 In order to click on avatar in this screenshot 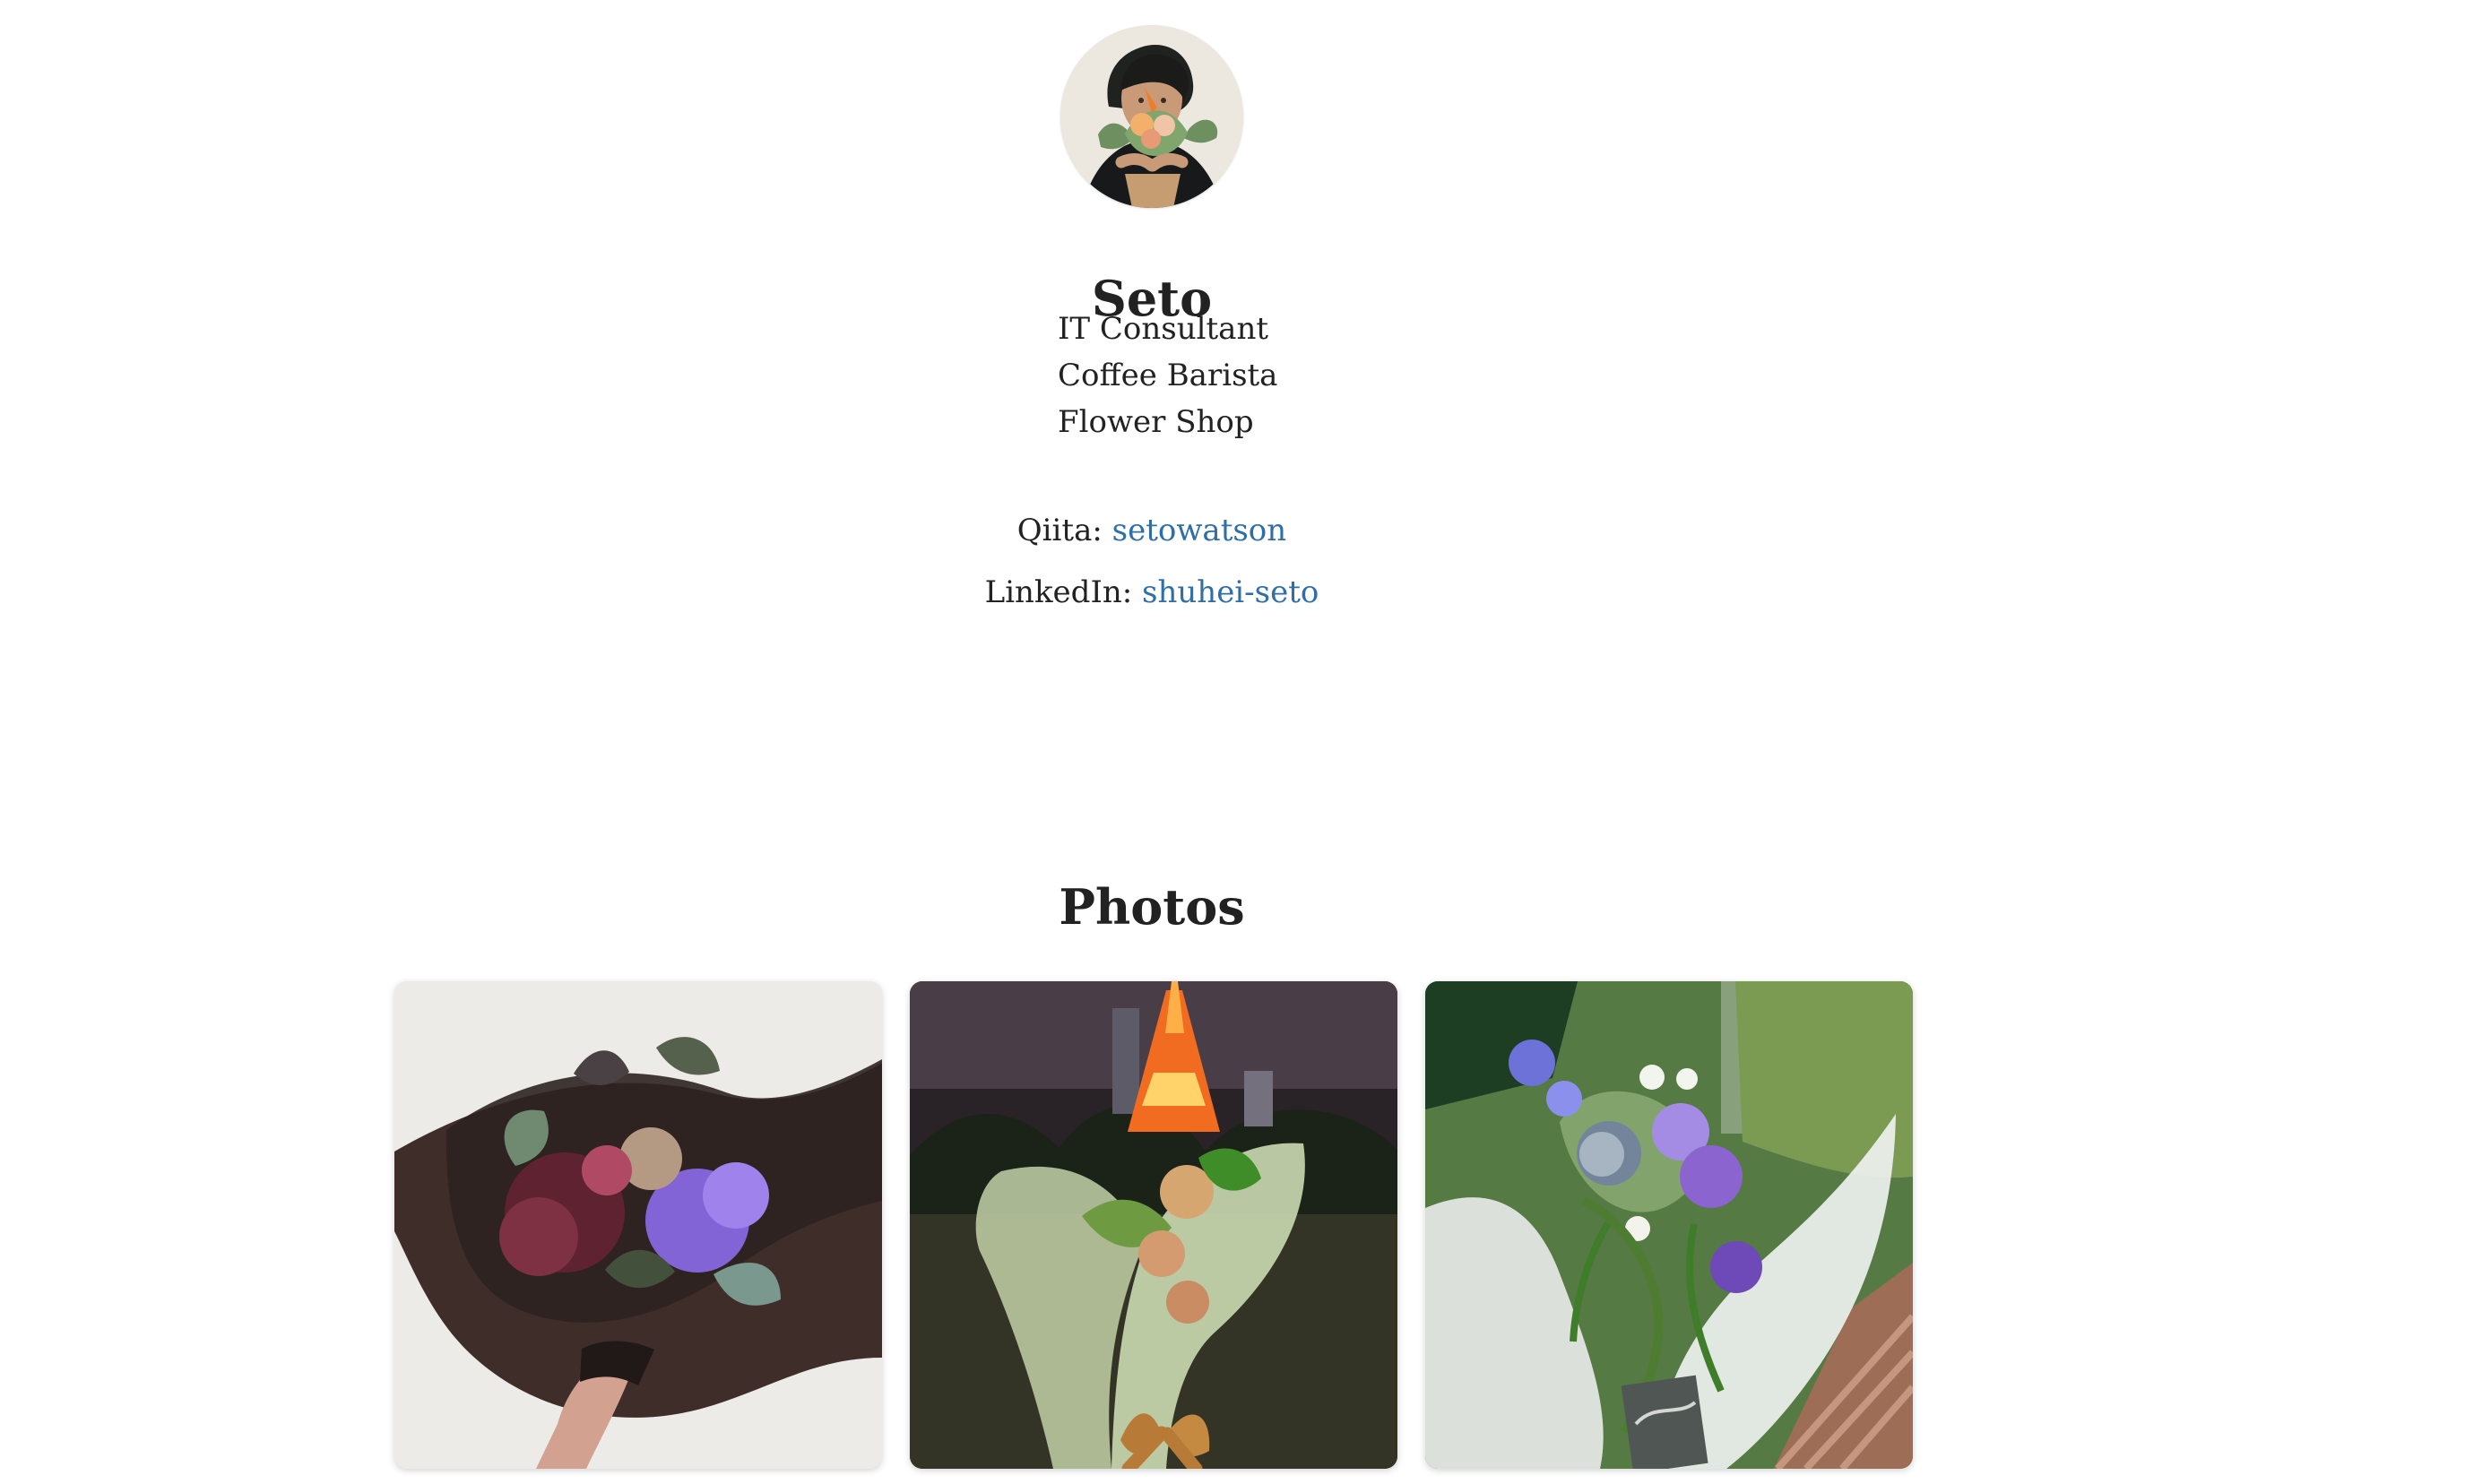, I will do `click(1151, 116)`.